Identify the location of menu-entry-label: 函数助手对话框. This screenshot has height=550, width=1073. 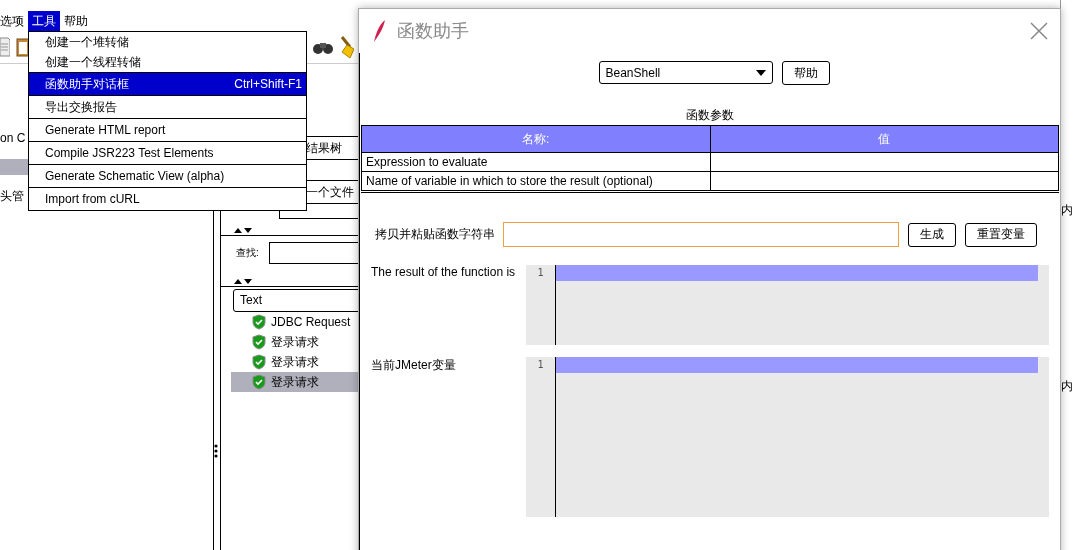
(87, 84).